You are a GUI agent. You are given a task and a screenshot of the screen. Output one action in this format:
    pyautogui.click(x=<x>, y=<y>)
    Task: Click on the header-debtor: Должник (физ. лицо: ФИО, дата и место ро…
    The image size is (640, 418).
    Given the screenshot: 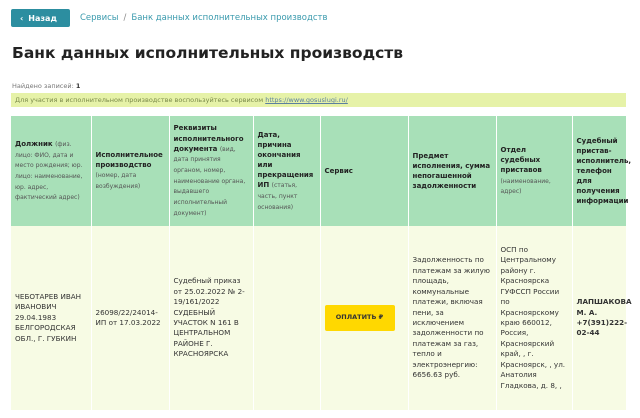 What is the action you would take?
    pyautogui.click(x=51, y=171)
    